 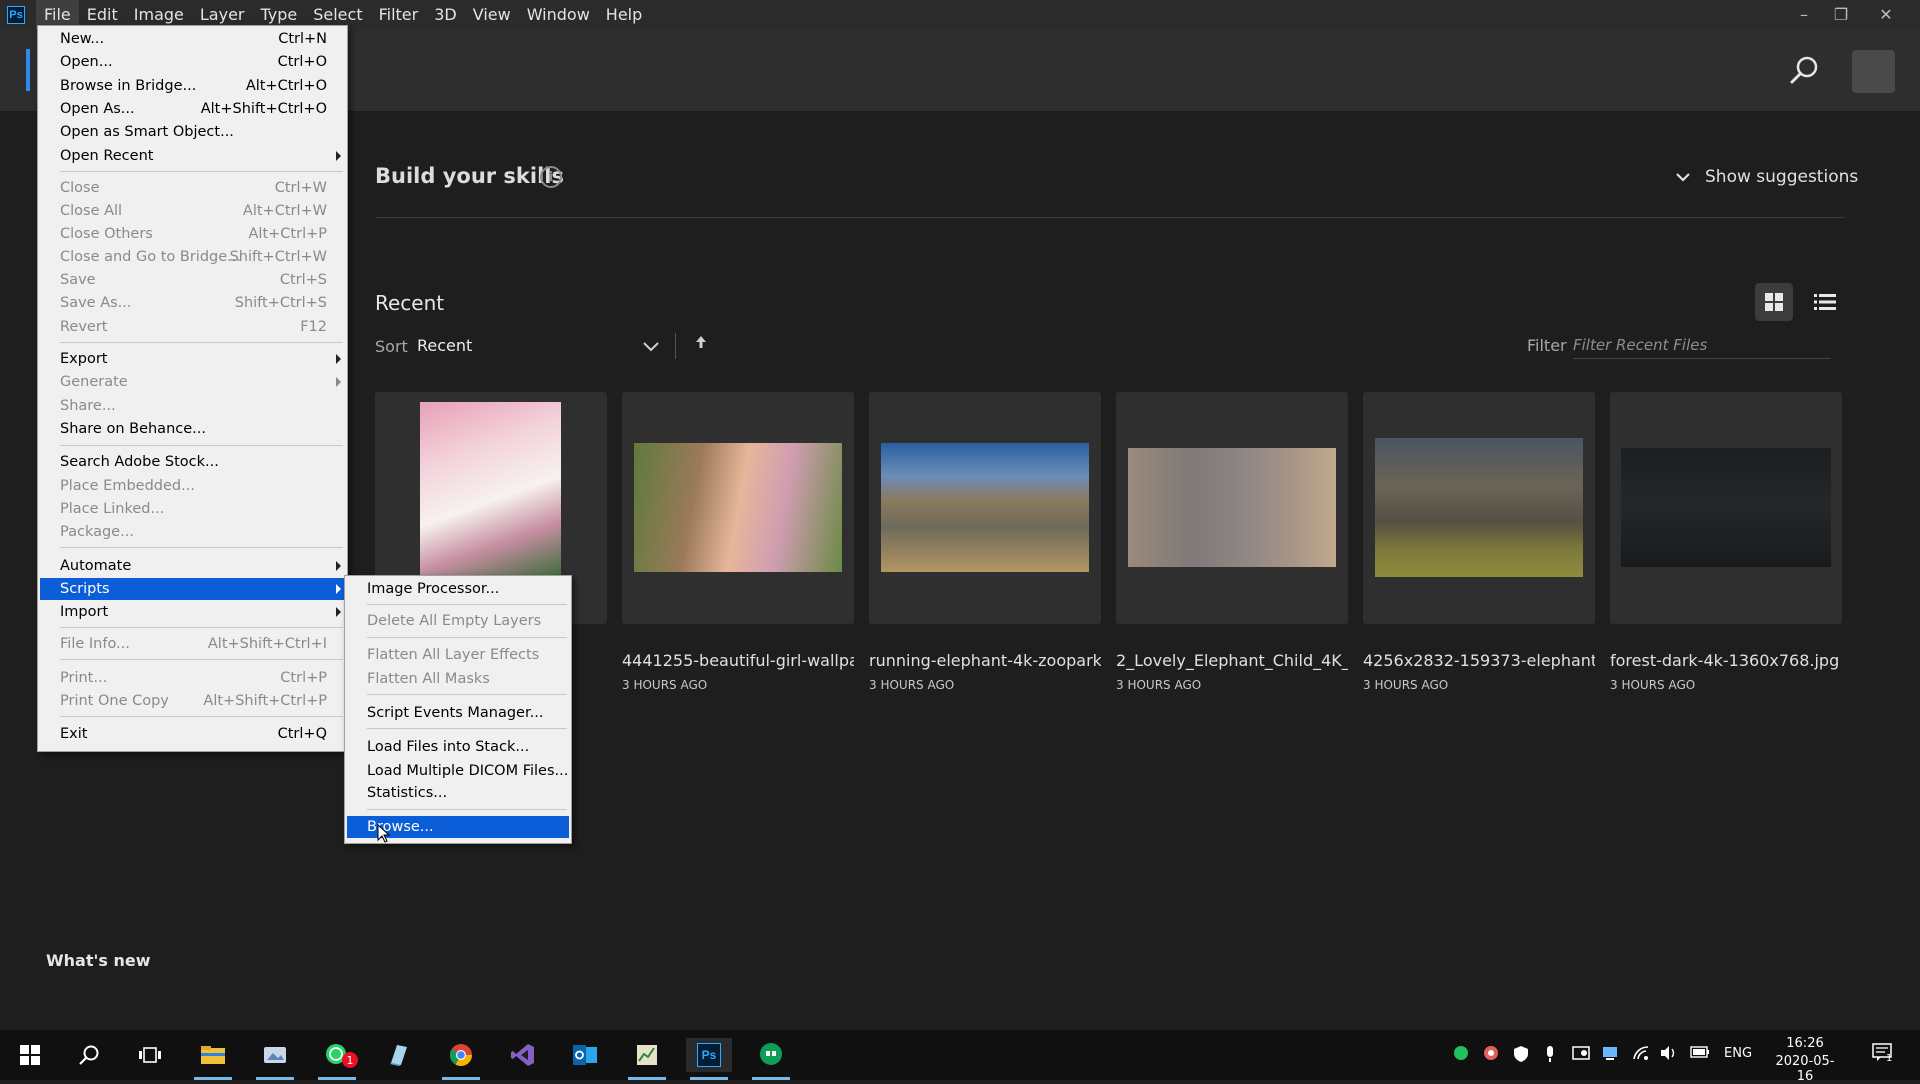 I want to click on photo-viewer-icon, so click(x=275, y=1059).